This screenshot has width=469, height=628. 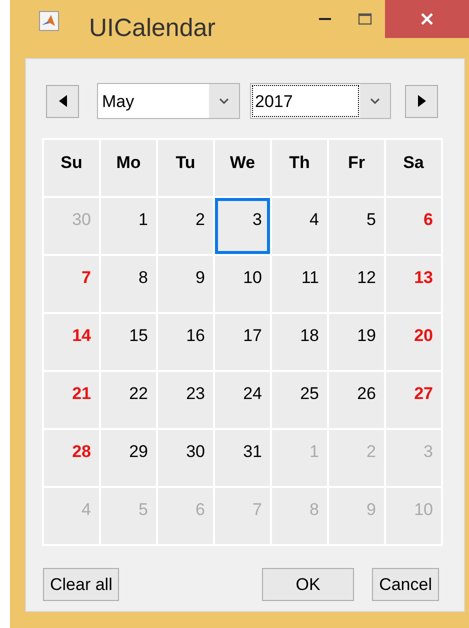 I want to click on day-cell: 25, so click(x=299, y=400).